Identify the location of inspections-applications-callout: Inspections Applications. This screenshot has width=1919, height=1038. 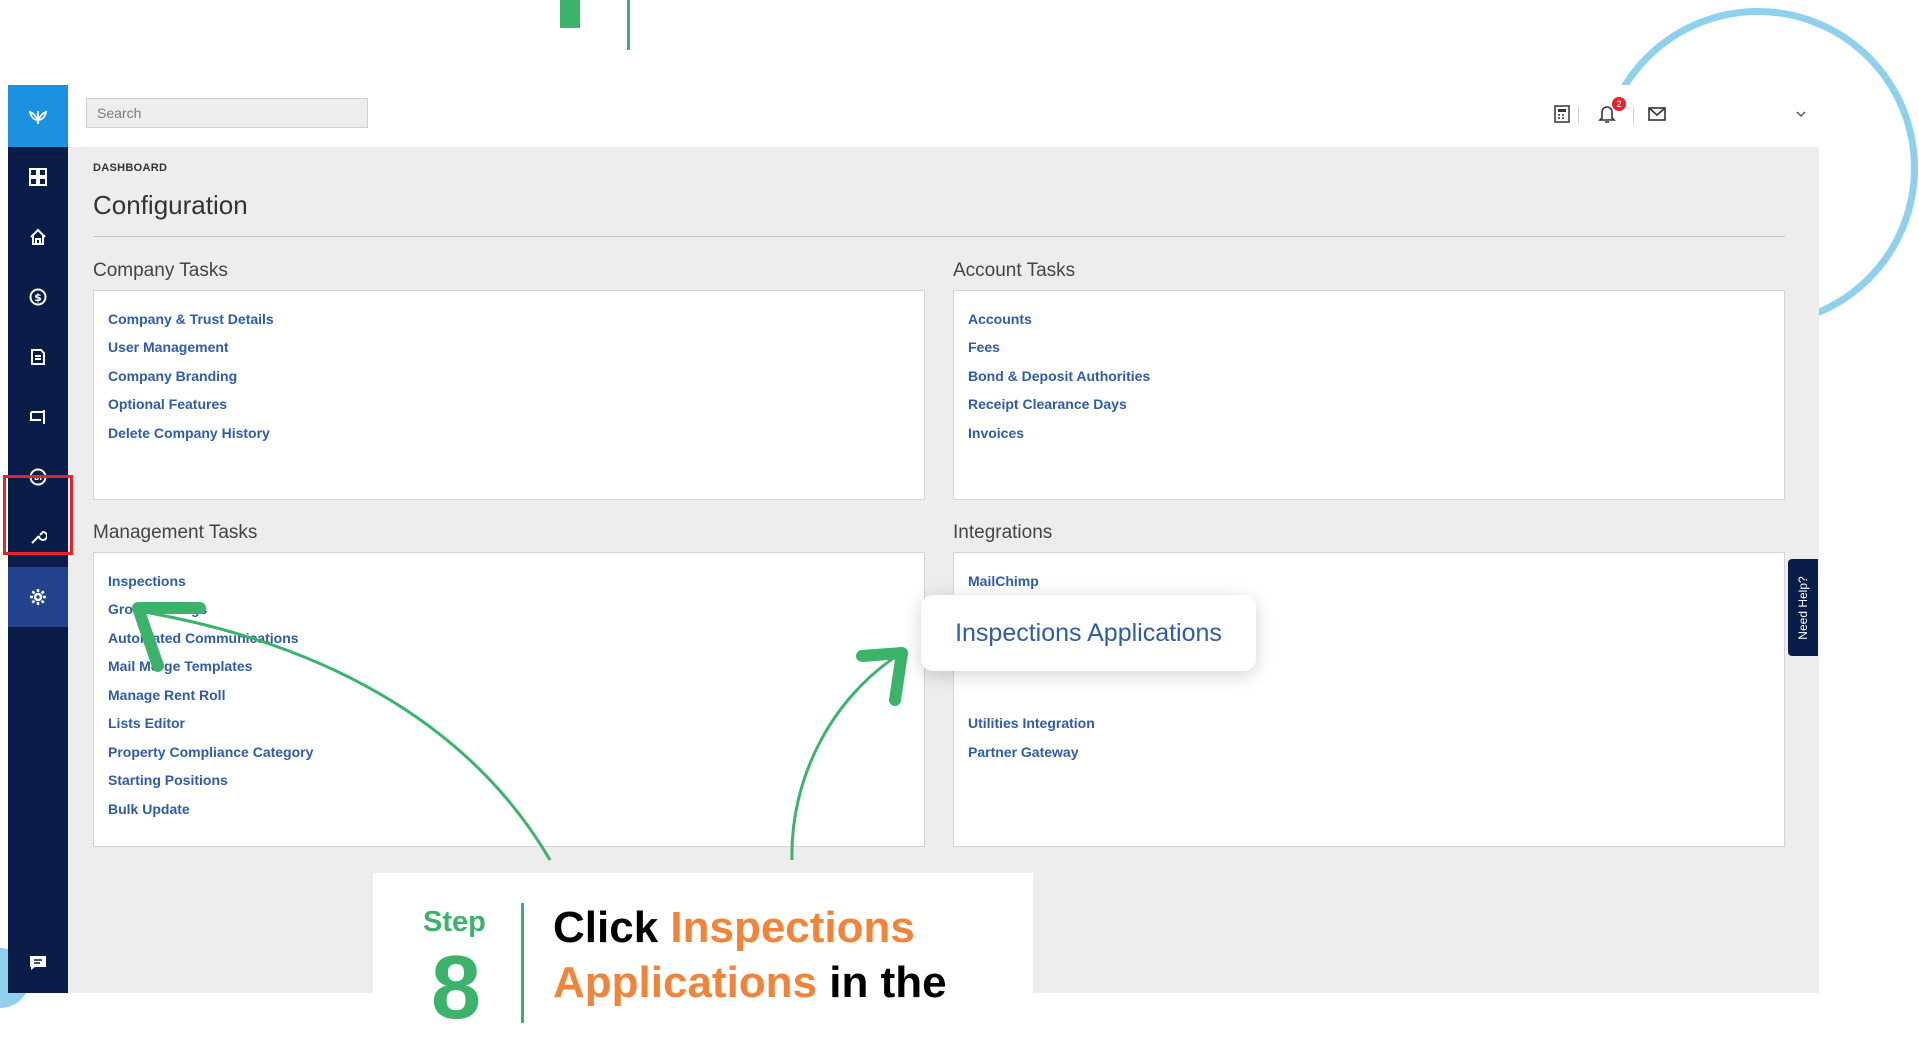
(1088, 633).